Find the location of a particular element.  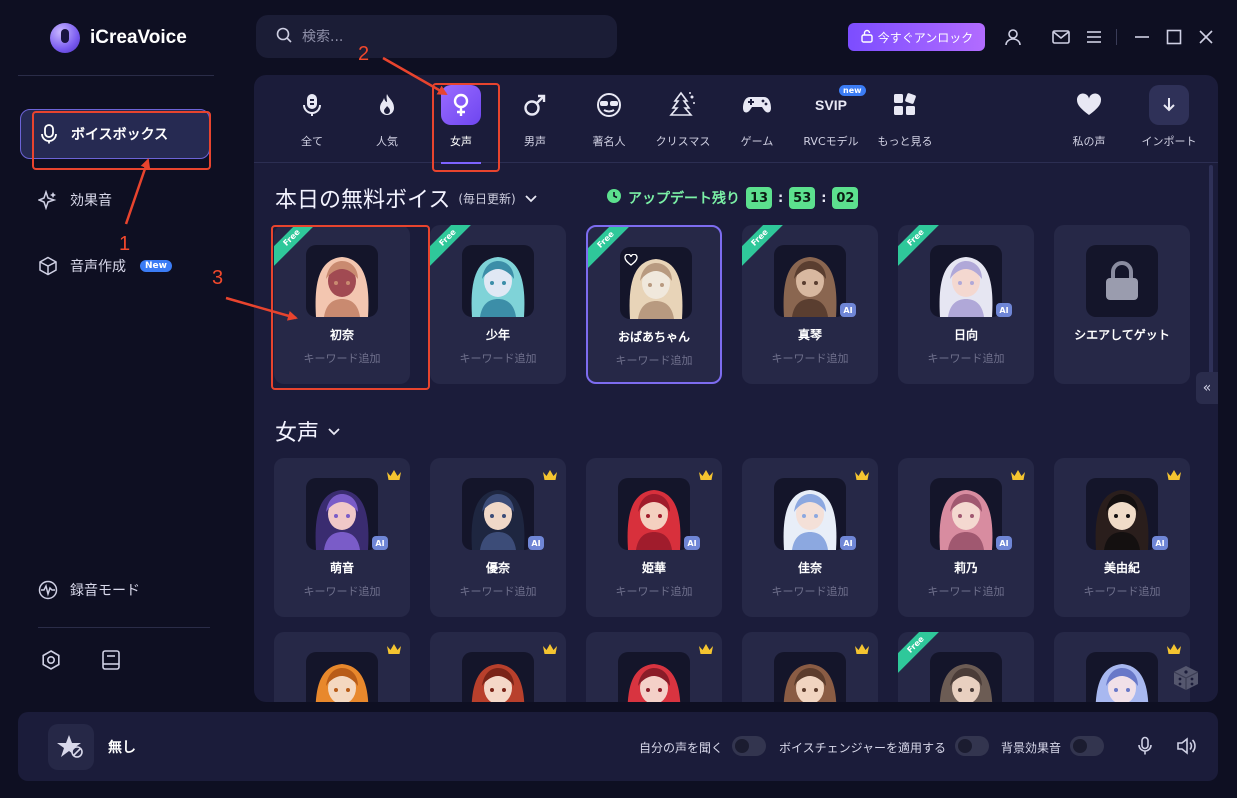

voice-card: AI 優奈 キーワード追加 is located at coordinates (498, 537).